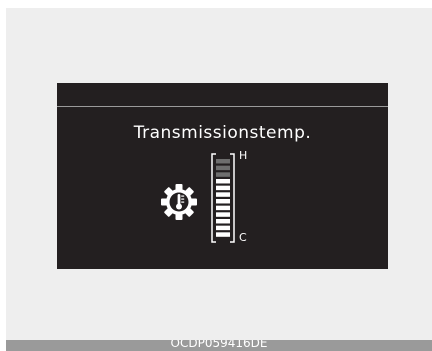 The height and width of the screenshot is (351, 432). I want to click on temperature-gauge, so click(223, 198).